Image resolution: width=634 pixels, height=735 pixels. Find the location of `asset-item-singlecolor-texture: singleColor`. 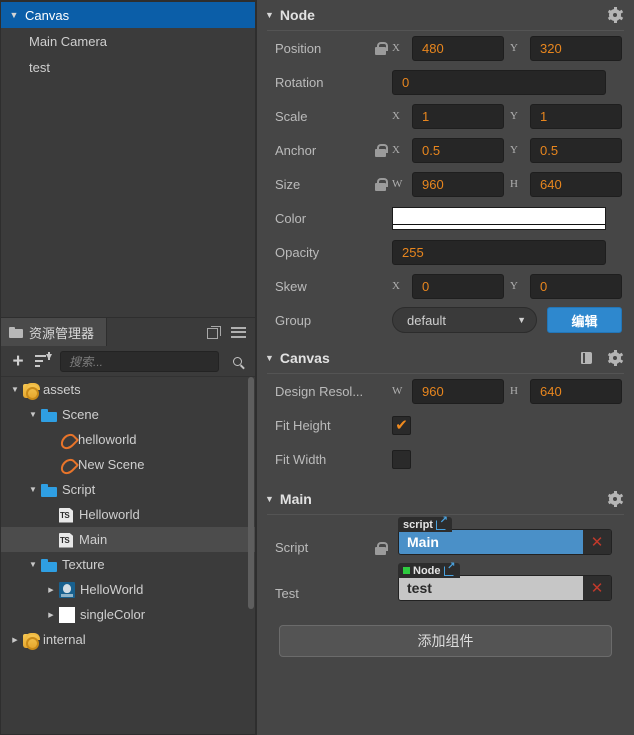

asset-item-singlecolor-texture: singleColor is located at coordinates (128, 614).